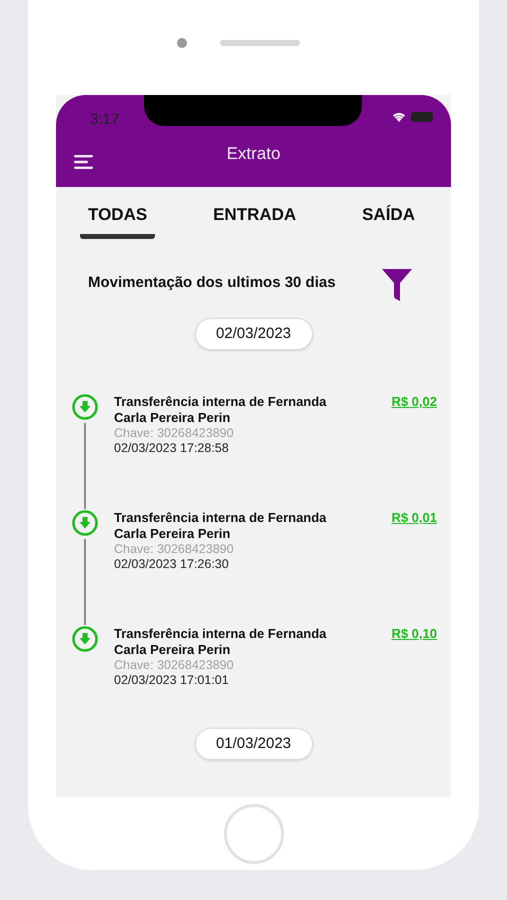 This screenshot has height=900, width=507. Describe the element at coordinates (253, 154) in the screenshot. I see `screen-title: Extrato` at that location.